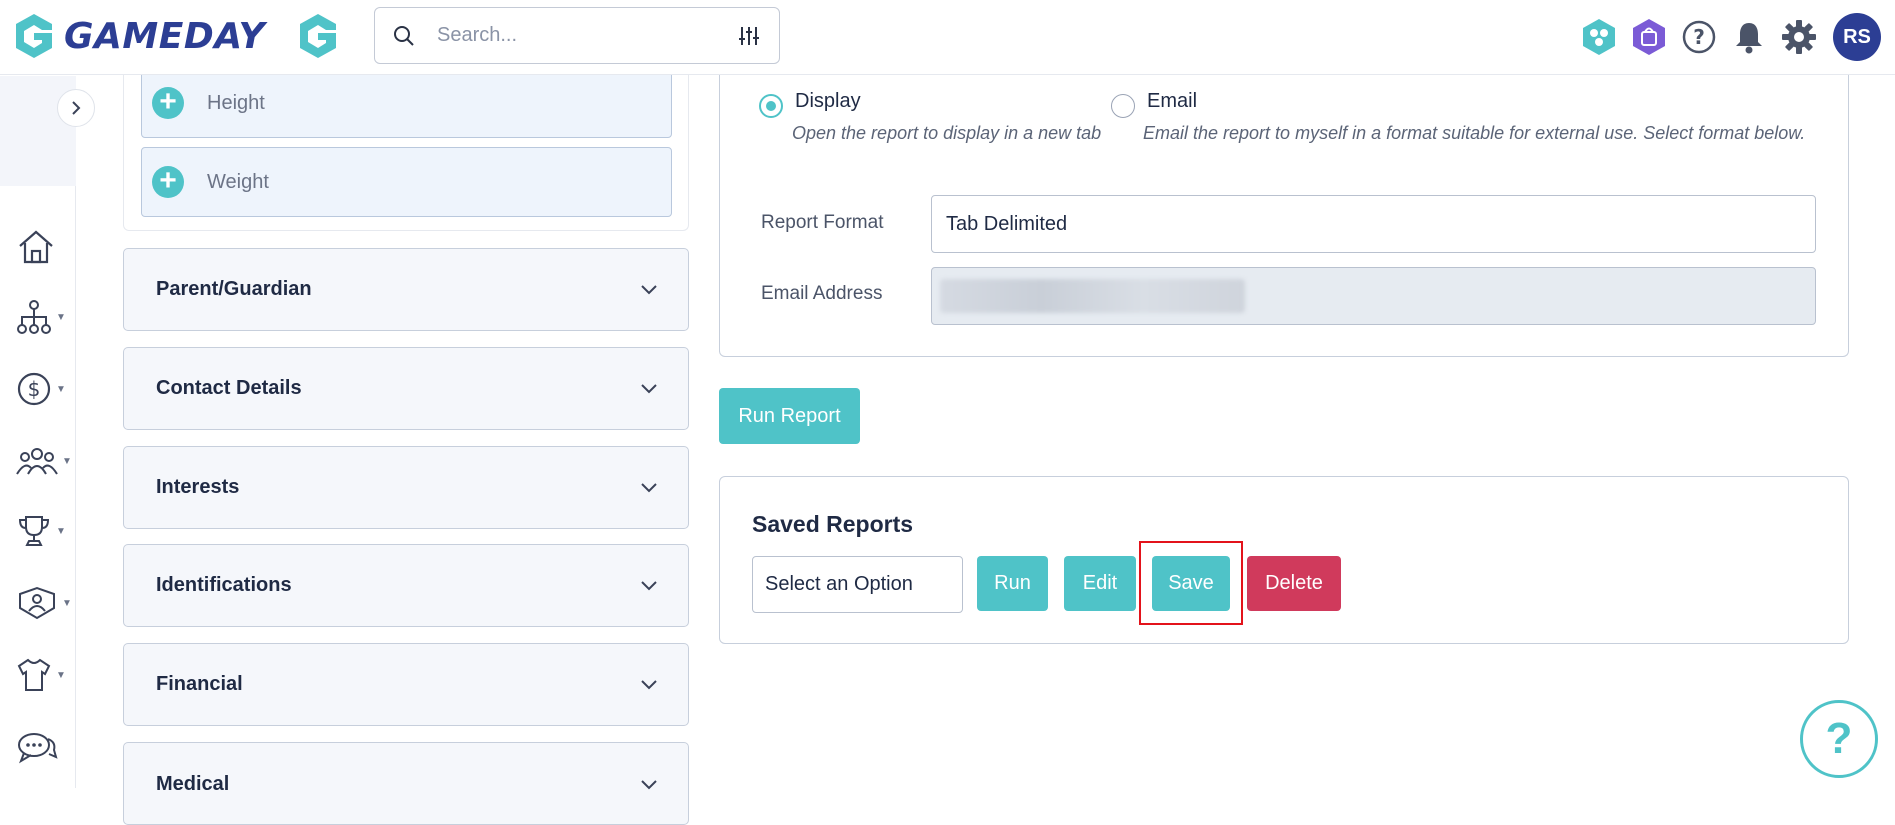 This screenshot has width=1895, height=825. What do you see at coordinates (1839, 739) in the screenshot?
I see `help-chat-button: ?` at bounding box center [1839, 739].